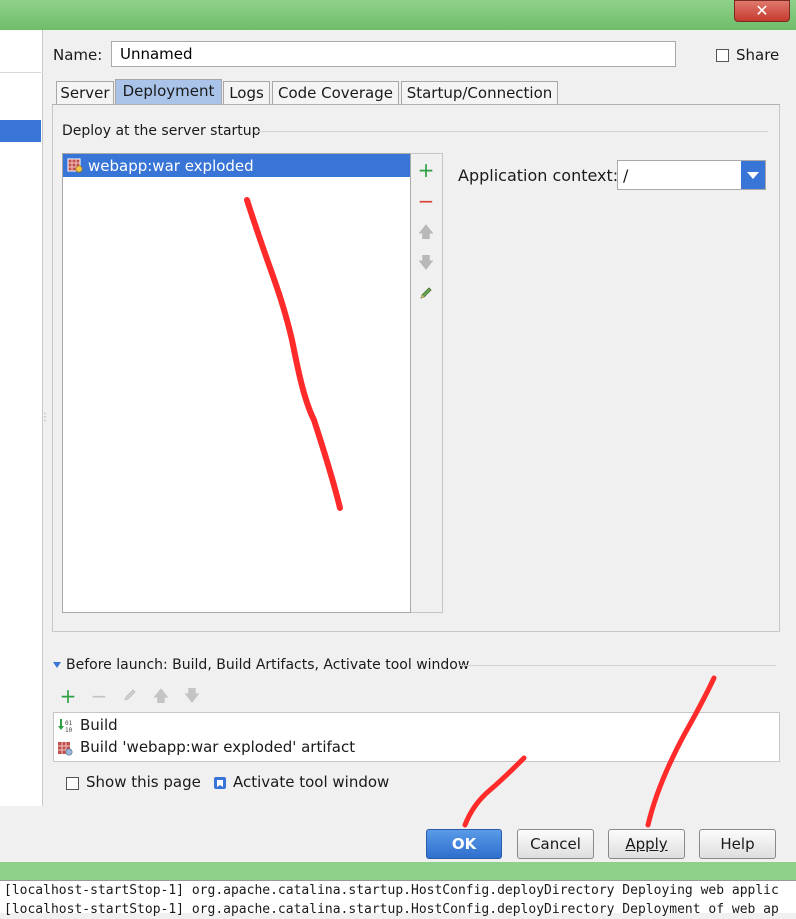  Describe the element at coordinates (464, 844) in the screenshot. I see `ok-button: OK` at that location.